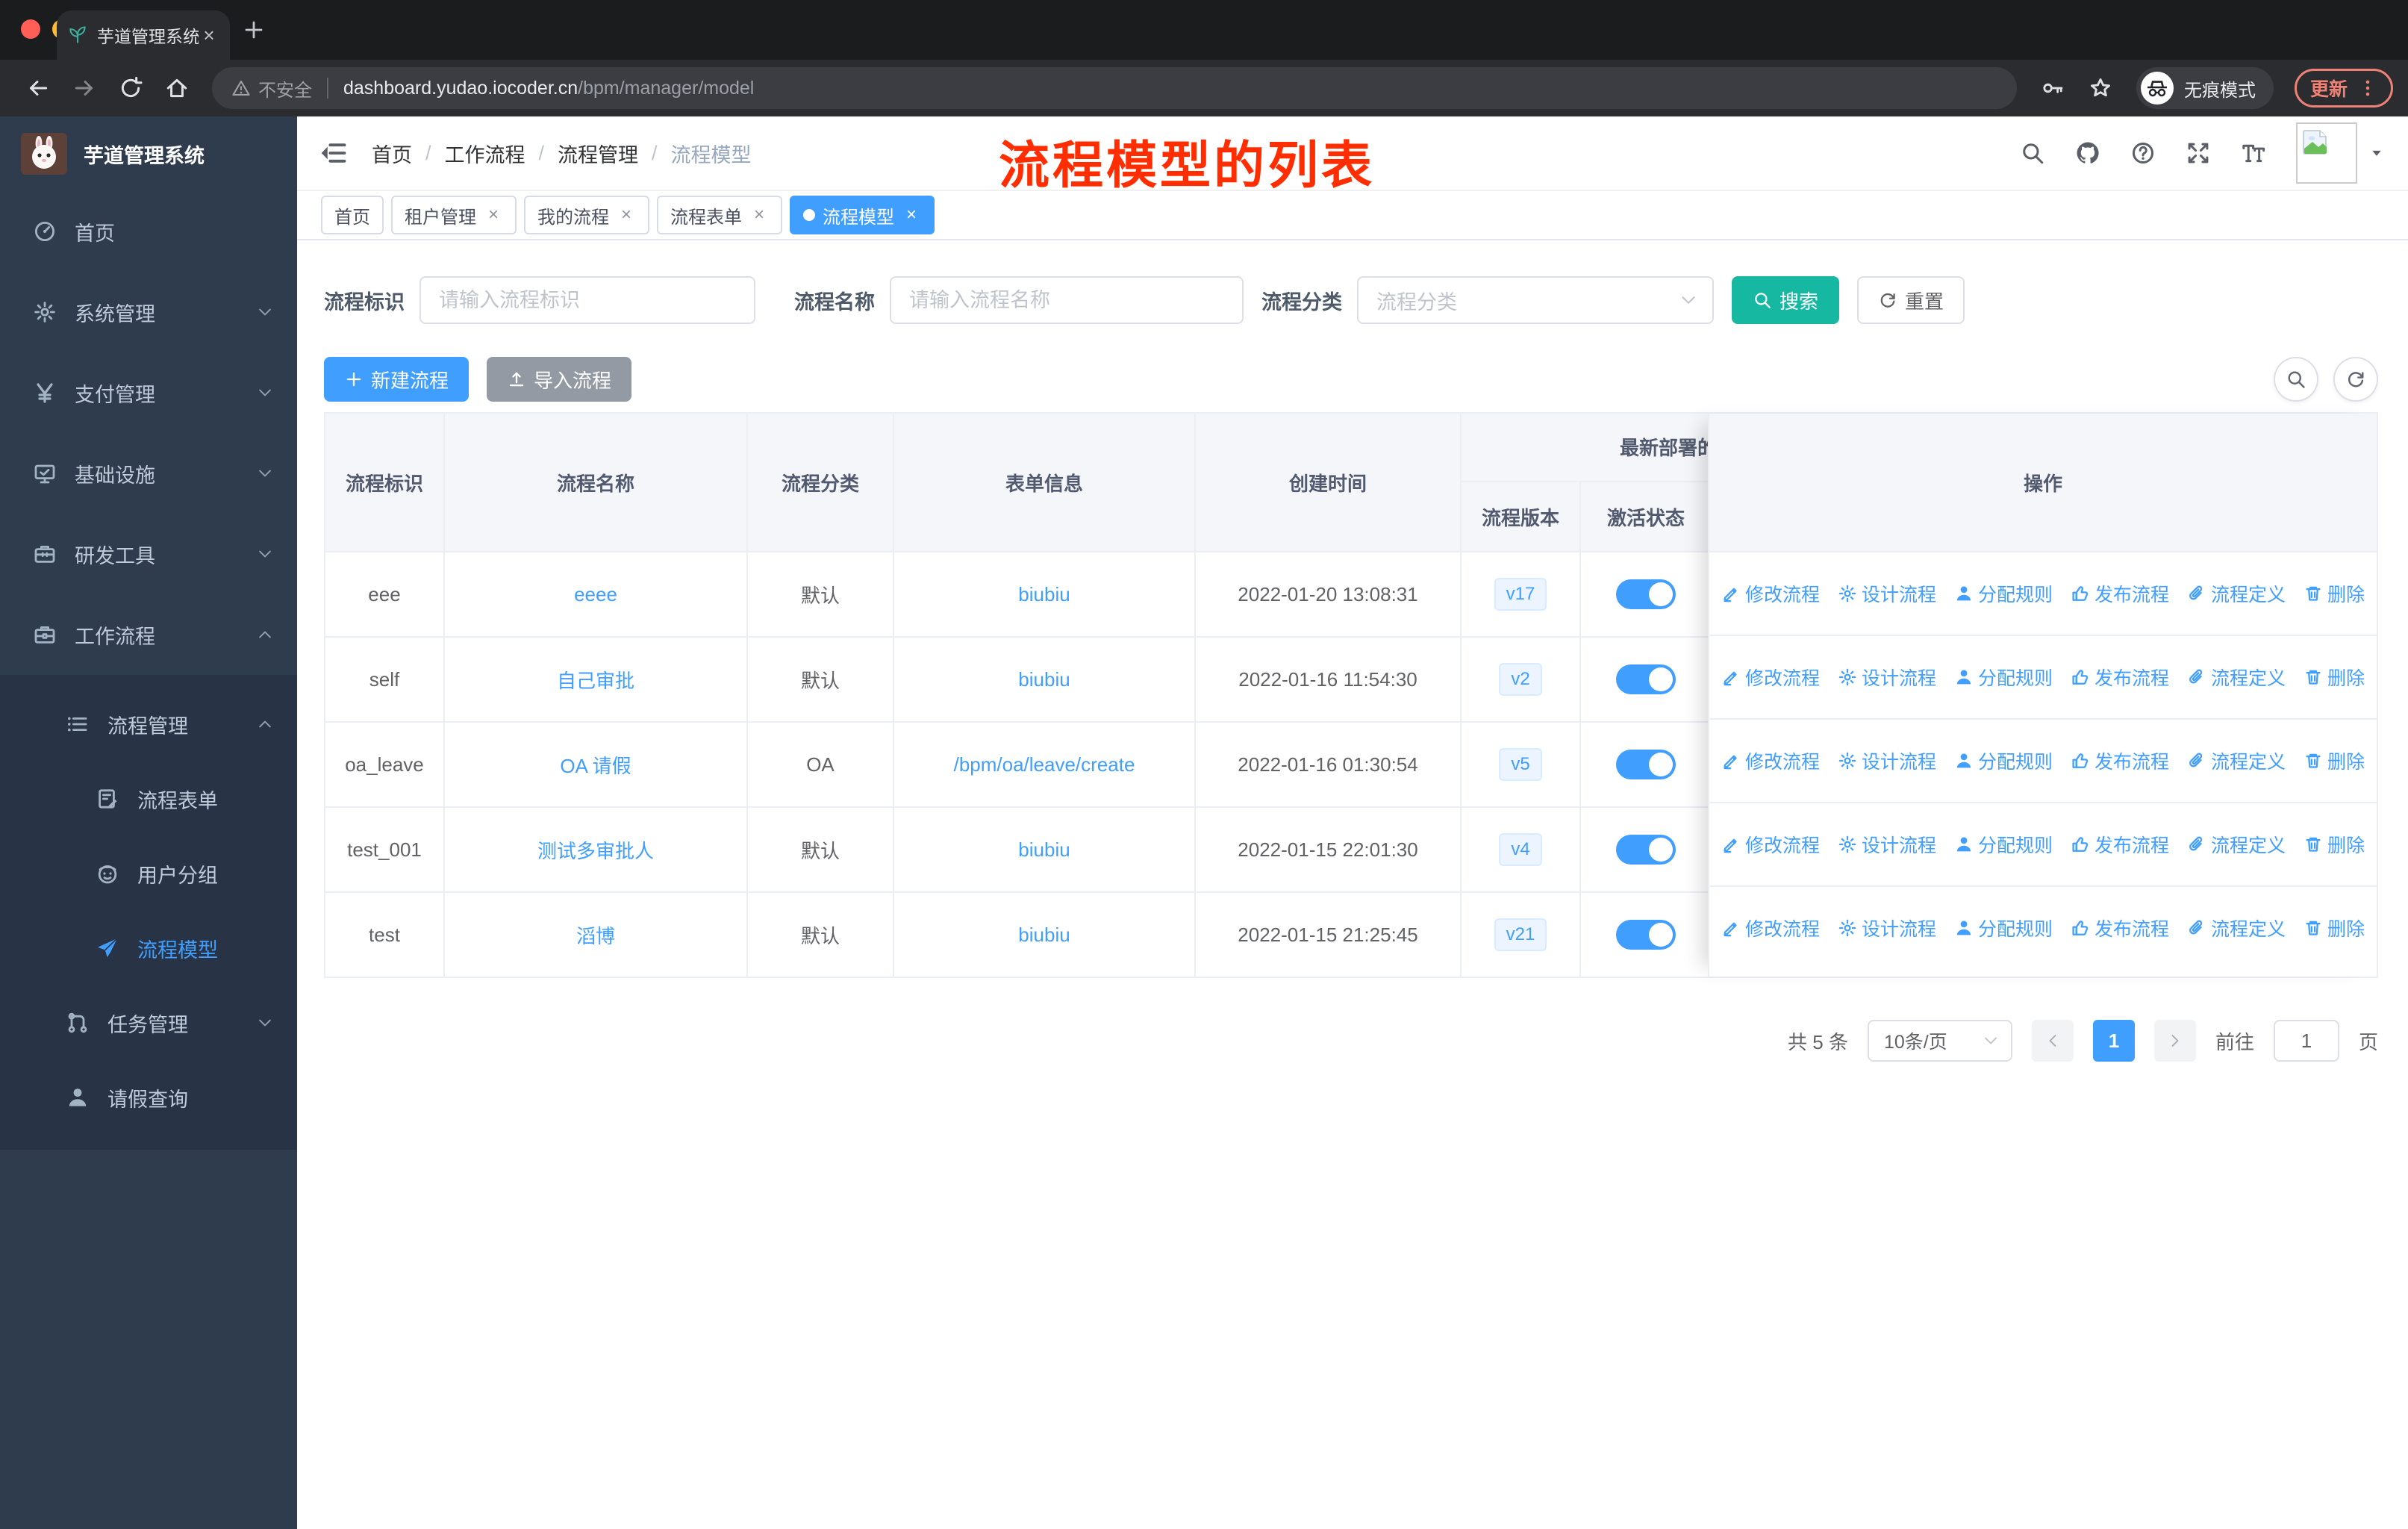 Image resolution: width=2408 pixels, height=1529 pixels. What do you see at coordinates (143, 35) in the screenshot?
I see `browser-tab: 芋道管理系统 ×` at bounding box center [143, 35].